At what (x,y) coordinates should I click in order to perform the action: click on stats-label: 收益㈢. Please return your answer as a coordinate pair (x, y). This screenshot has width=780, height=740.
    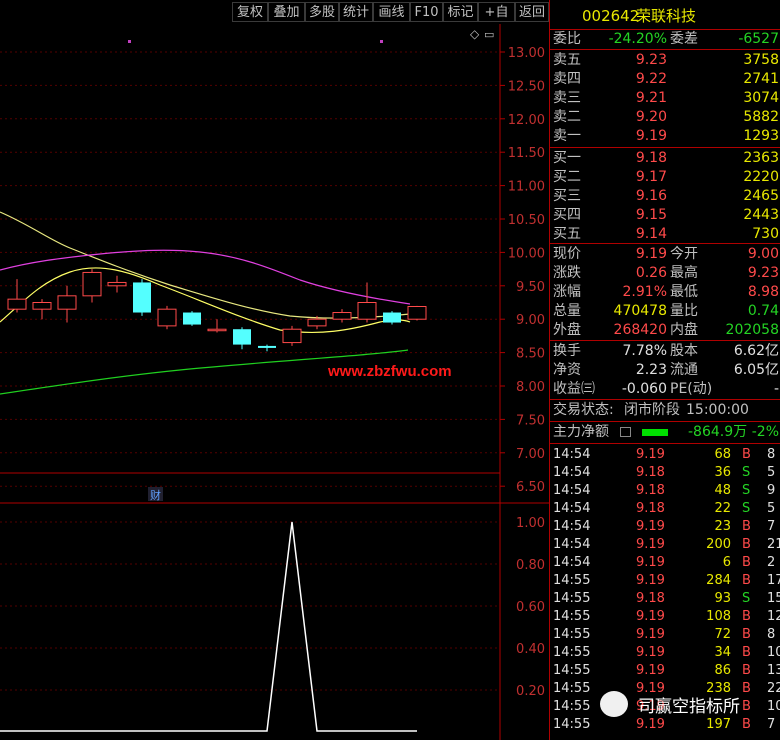
    Looking at the image, I should click on (574, 389).